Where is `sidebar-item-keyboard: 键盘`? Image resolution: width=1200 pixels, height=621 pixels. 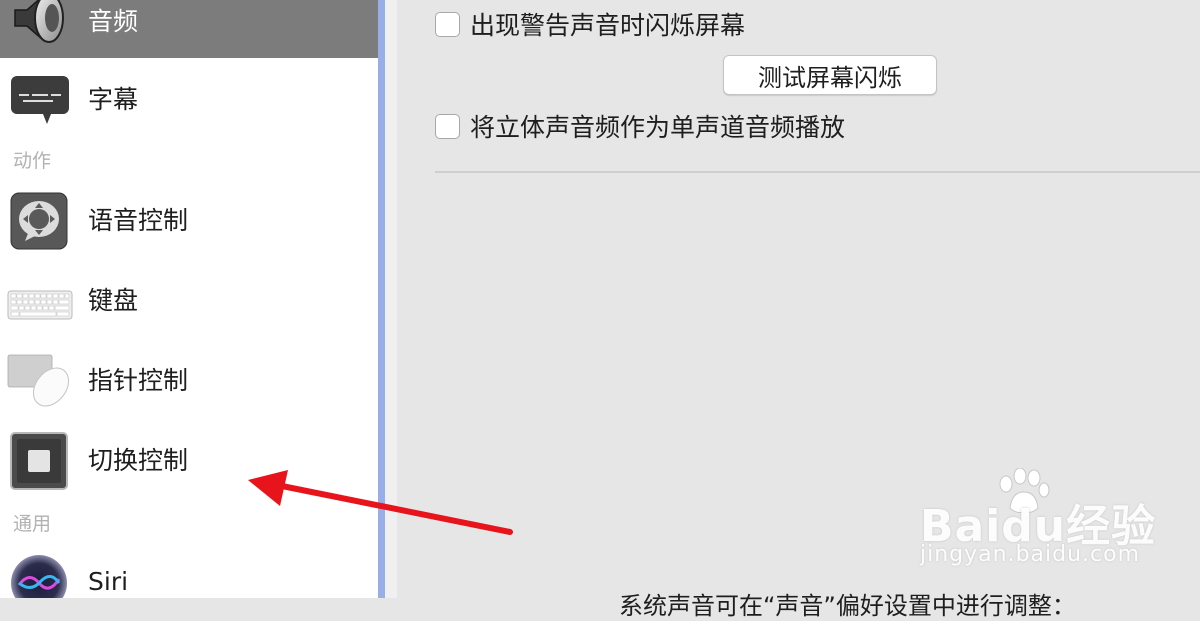
sidebar-item-keyboard: 键盘 is located at coordinates (189, 299).